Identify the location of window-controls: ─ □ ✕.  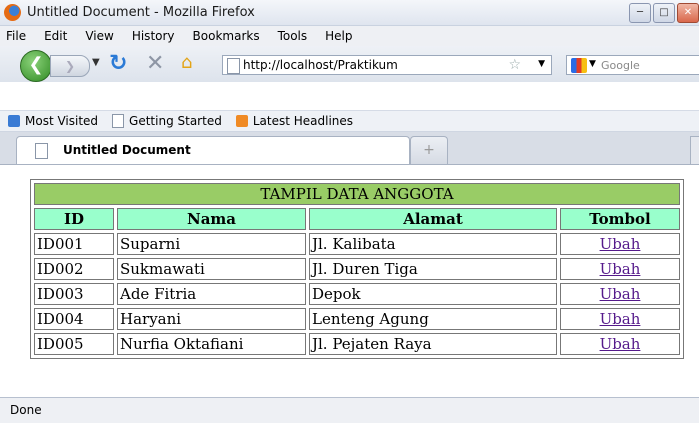
(664, 13).